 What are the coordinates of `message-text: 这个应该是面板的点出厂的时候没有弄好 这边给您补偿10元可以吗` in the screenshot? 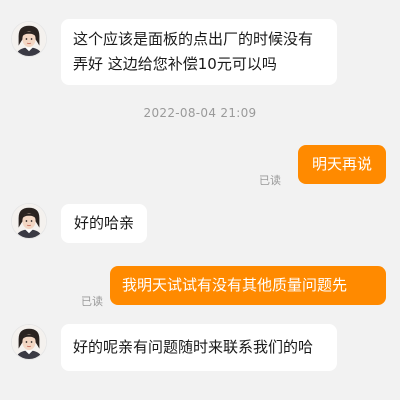 It's located at (193, 51).